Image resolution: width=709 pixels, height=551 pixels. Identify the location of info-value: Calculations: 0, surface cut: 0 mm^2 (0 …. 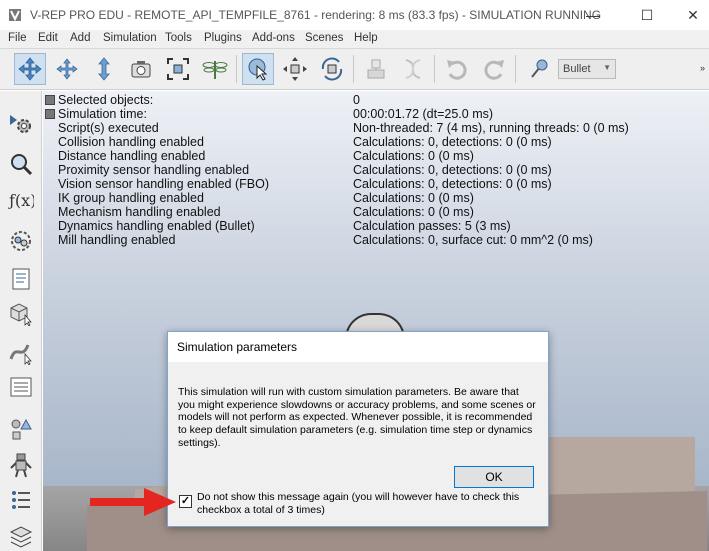
(473, 240).